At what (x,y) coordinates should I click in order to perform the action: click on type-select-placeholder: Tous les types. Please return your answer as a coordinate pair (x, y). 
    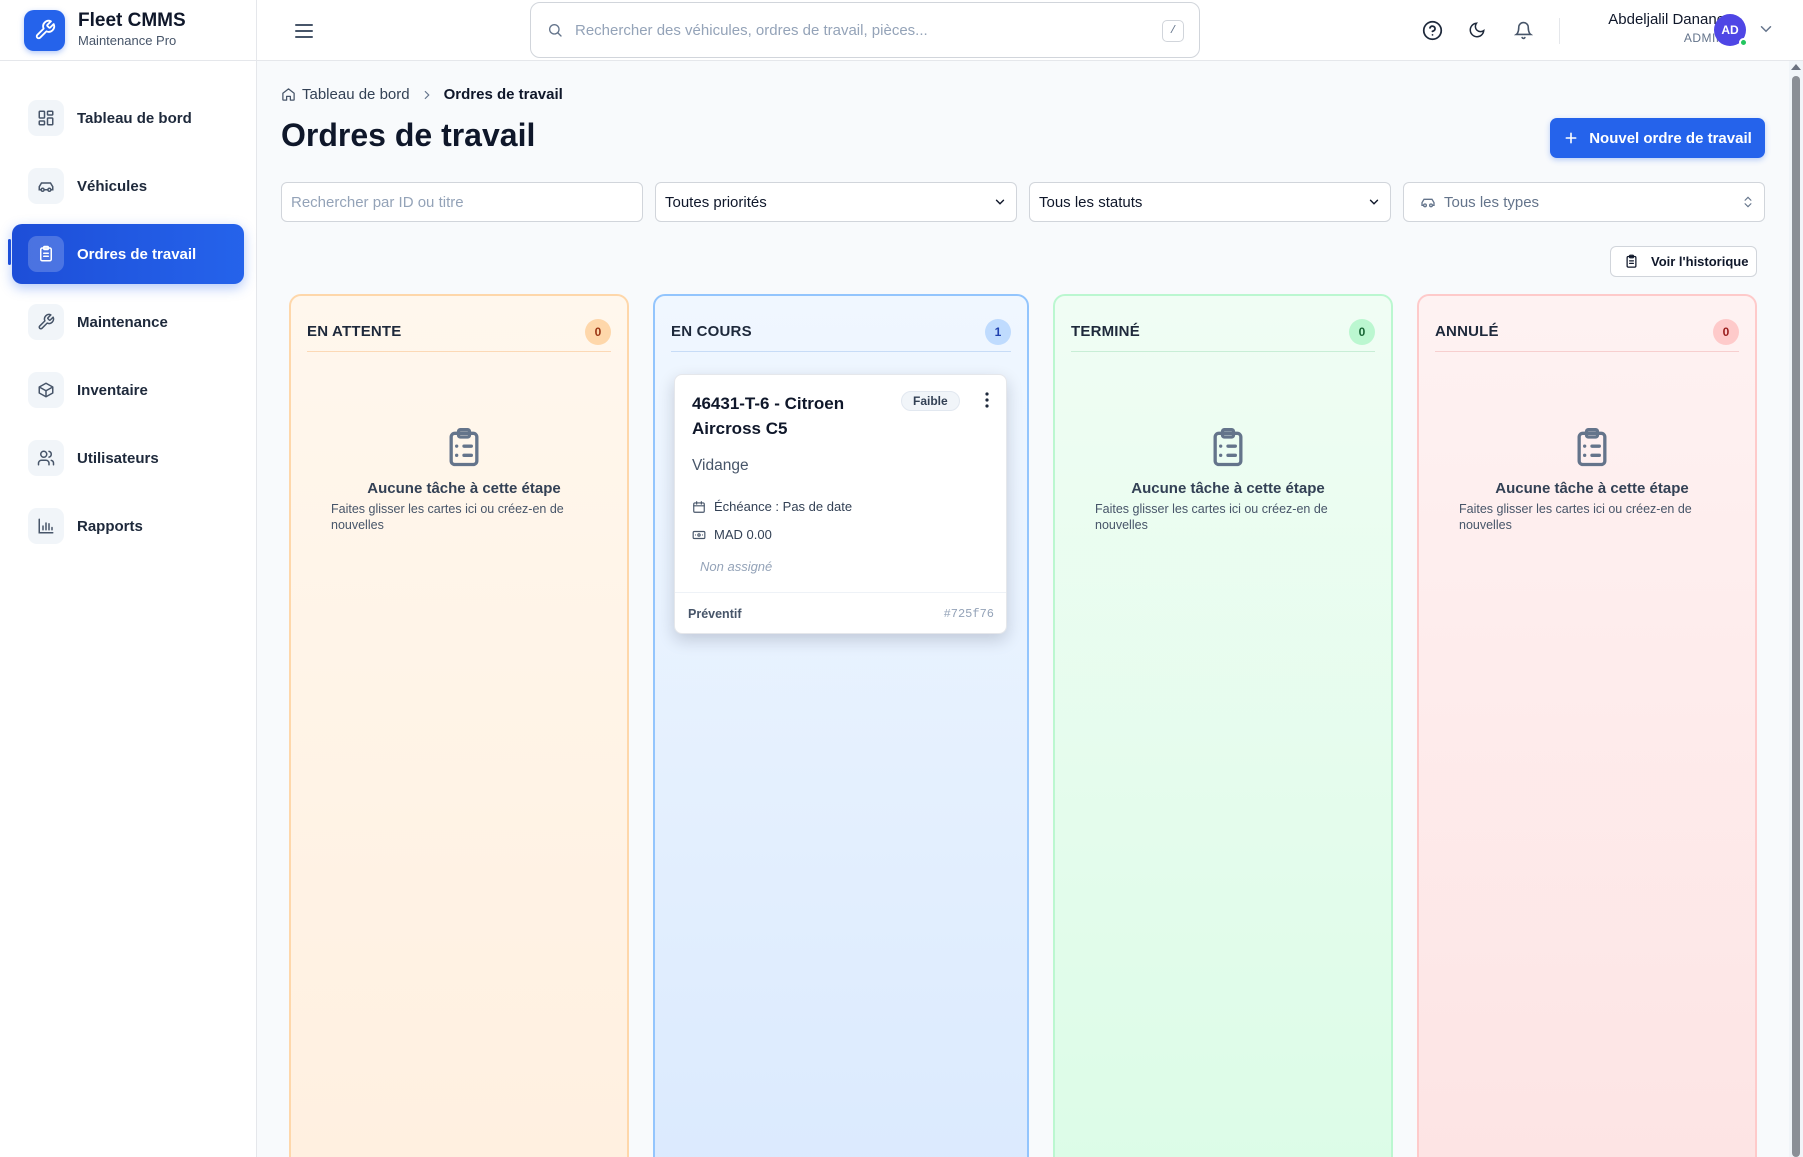
    Looking at the image, I should click on (1492, 202).